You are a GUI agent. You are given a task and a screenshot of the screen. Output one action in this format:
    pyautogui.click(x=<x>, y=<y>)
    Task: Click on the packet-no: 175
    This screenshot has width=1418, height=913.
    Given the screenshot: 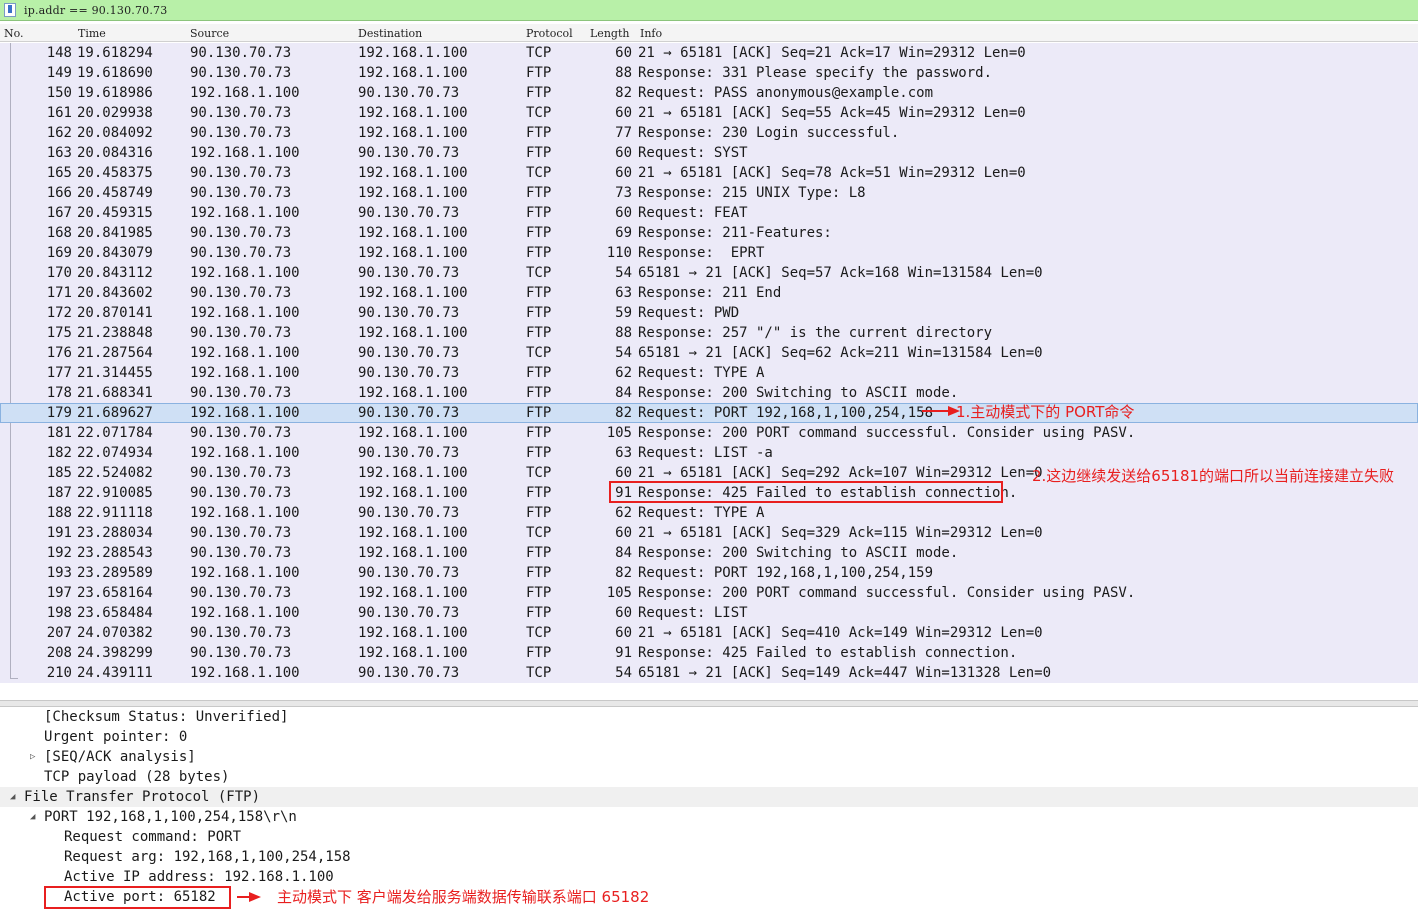 What is the action you would take?
    pyautogui.click(x=59, y=333)
    